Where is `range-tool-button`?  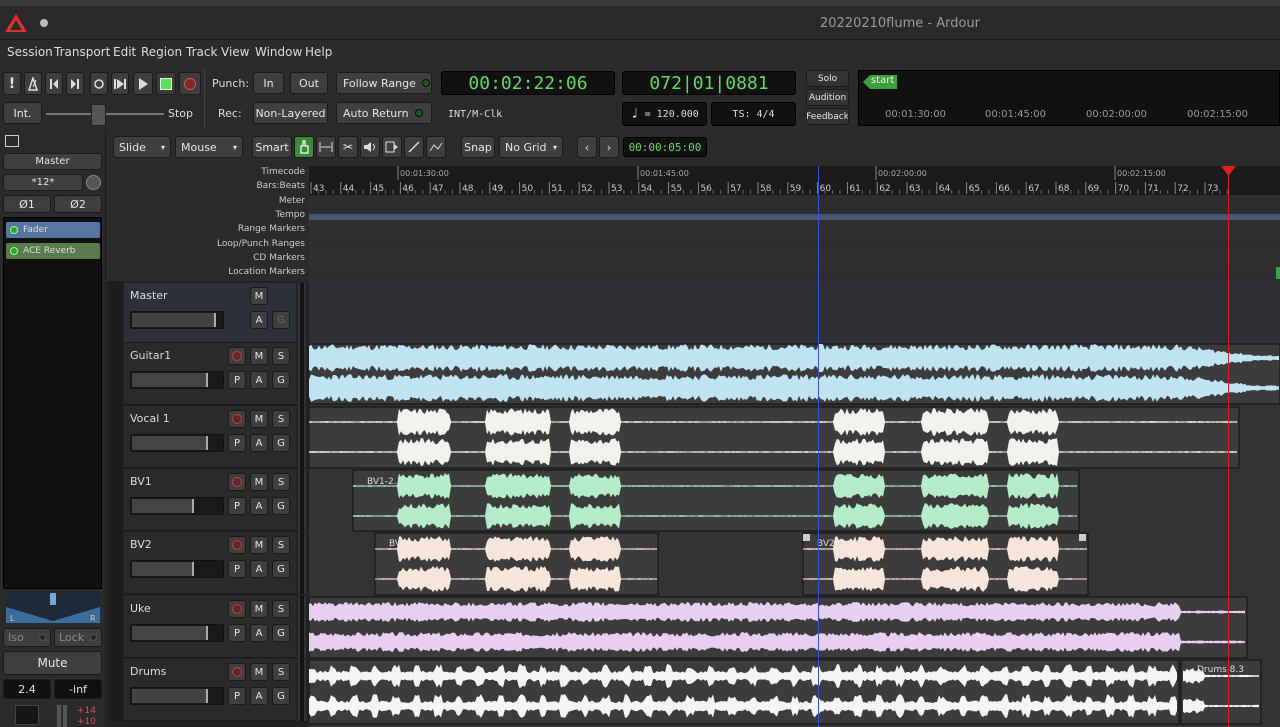
range-tool-button is located at coordinates (326, 147).